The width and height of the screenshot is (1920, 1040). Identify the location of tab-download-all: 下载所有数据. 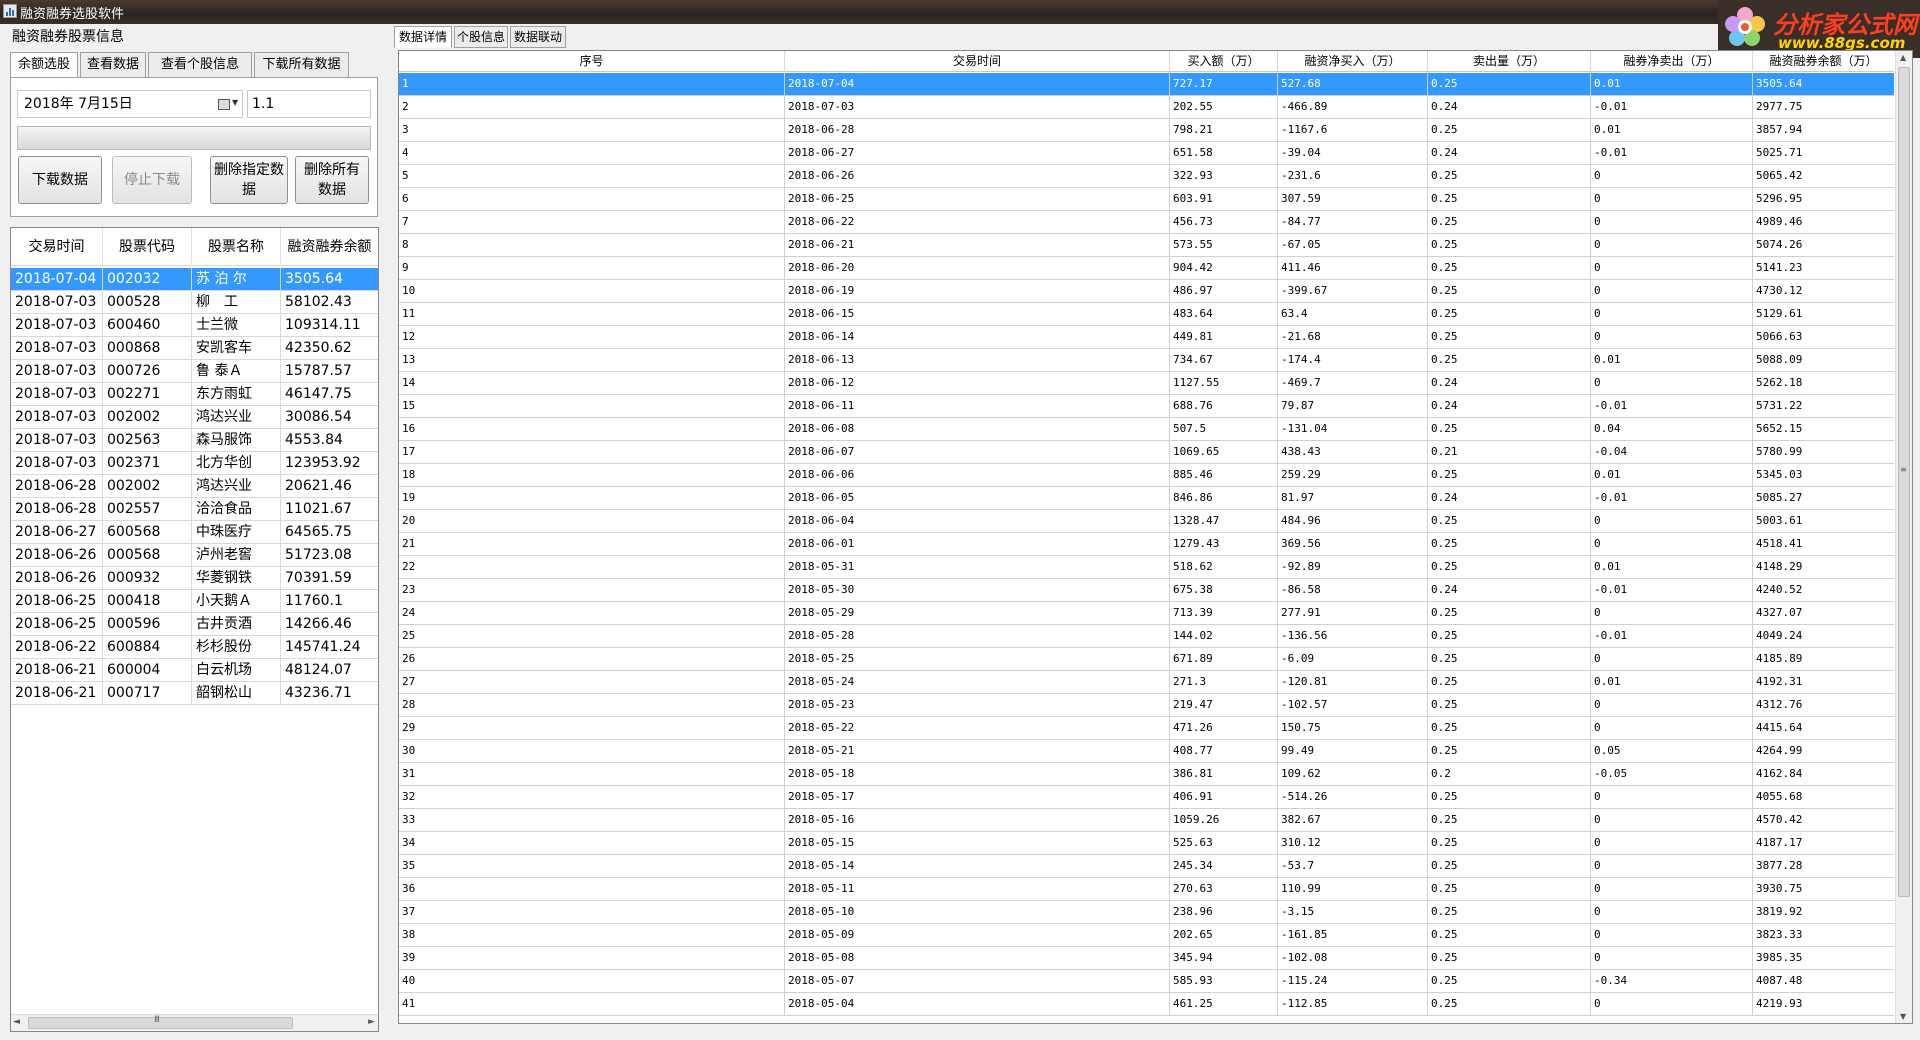
(301, 65).